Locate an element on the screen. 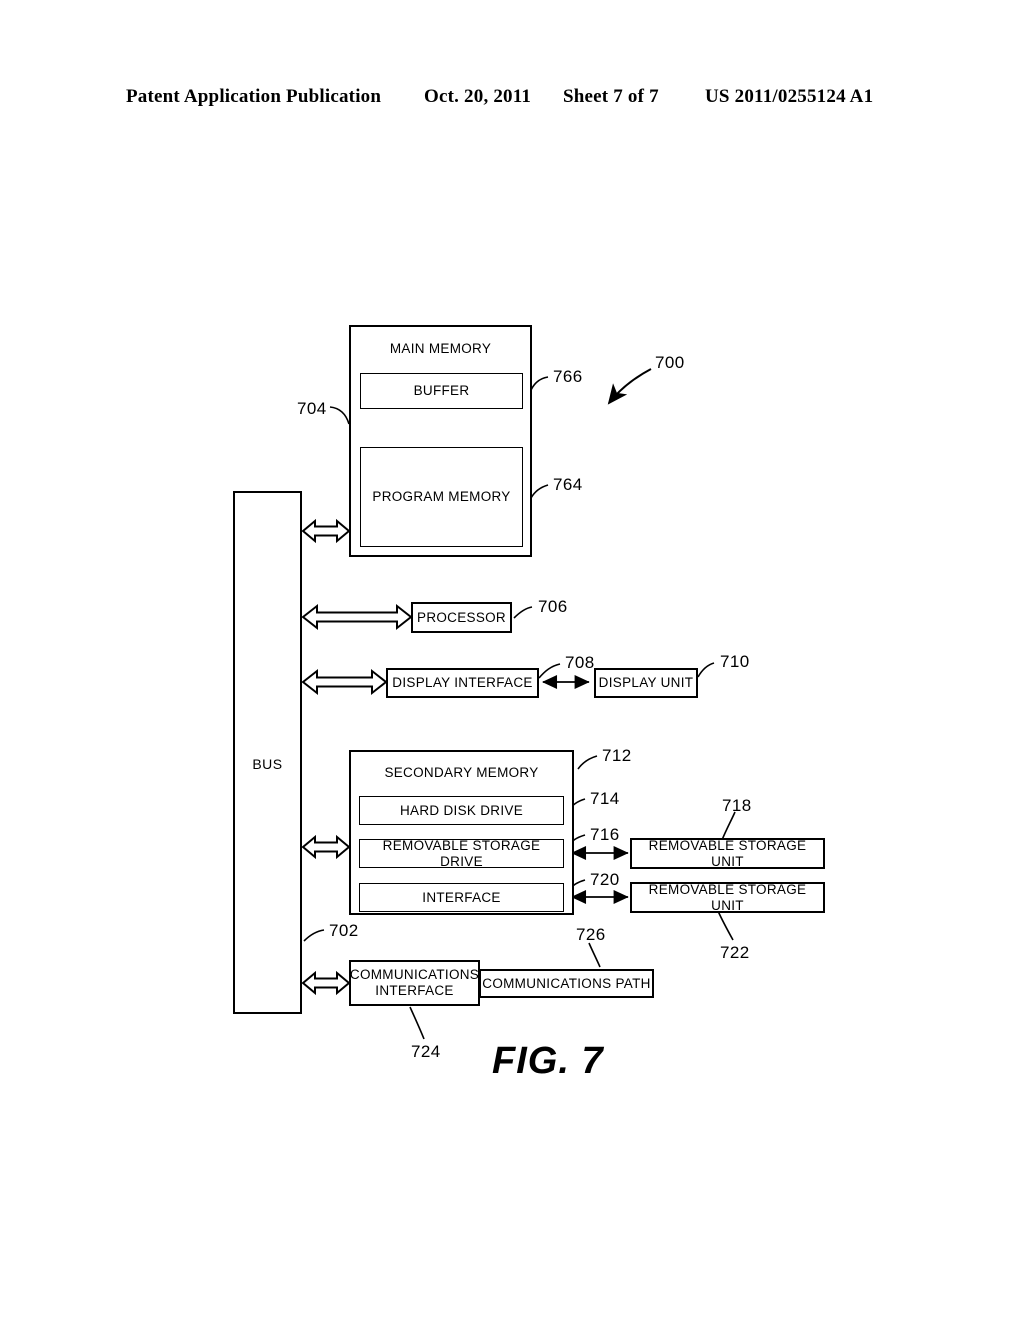  processor-block: PROCESSOR is located at coordinates (461, 617).